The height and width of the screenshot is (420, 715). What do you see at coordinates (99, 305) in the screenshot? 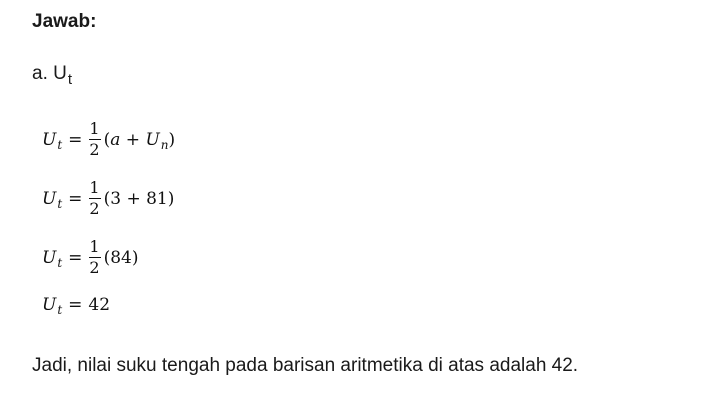
I see `eq4-rhs: 42` at bounding box center [99, 305].